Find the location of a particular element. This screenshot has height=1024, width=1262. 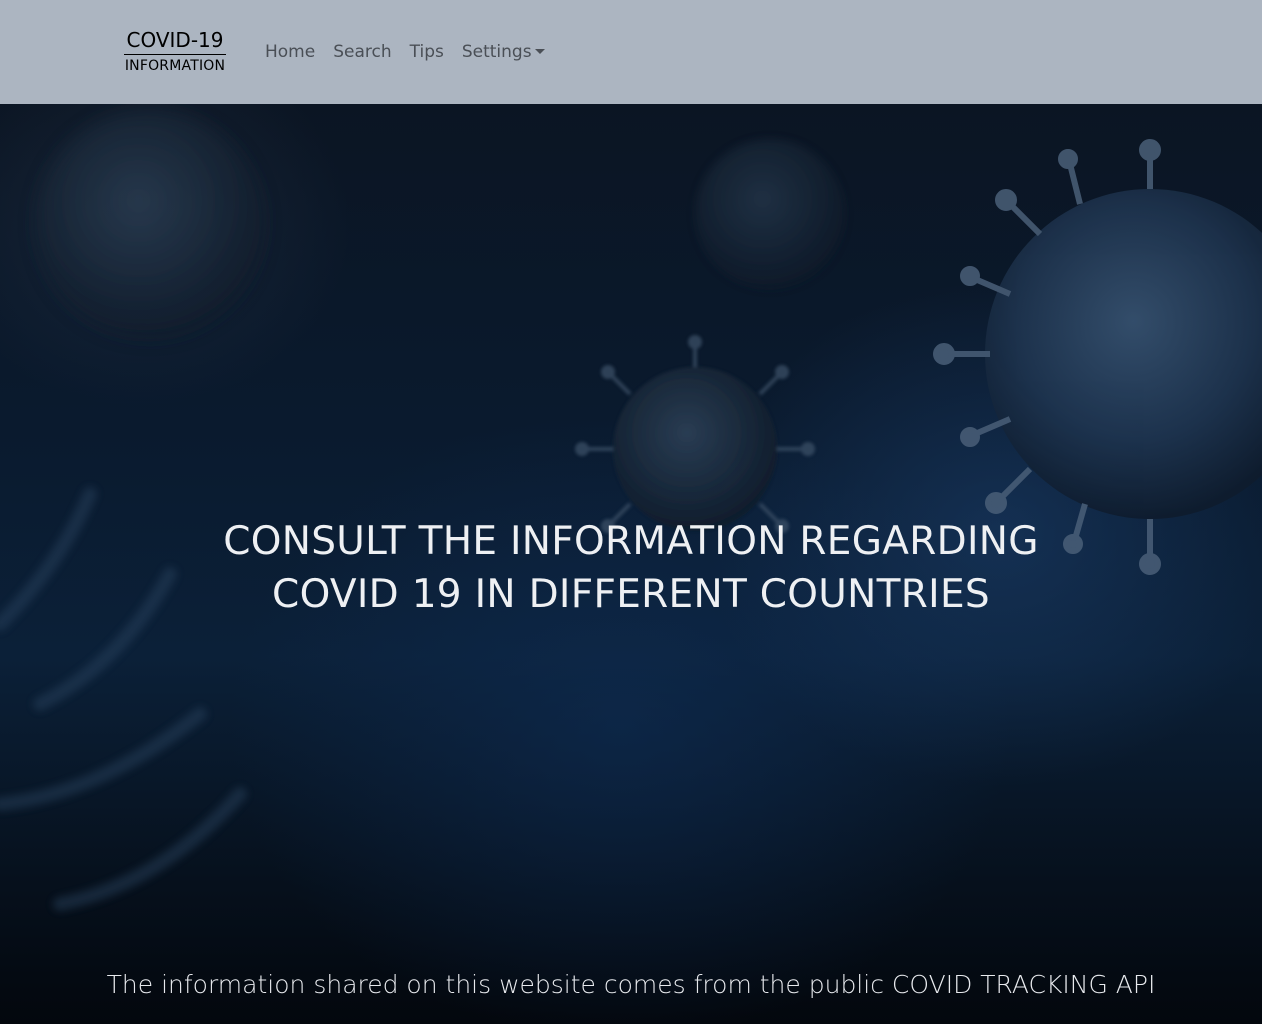

hero-title-line2: COVID 19 IN DIFFERENT COUNTRIES is located at coordinates (631, 594).